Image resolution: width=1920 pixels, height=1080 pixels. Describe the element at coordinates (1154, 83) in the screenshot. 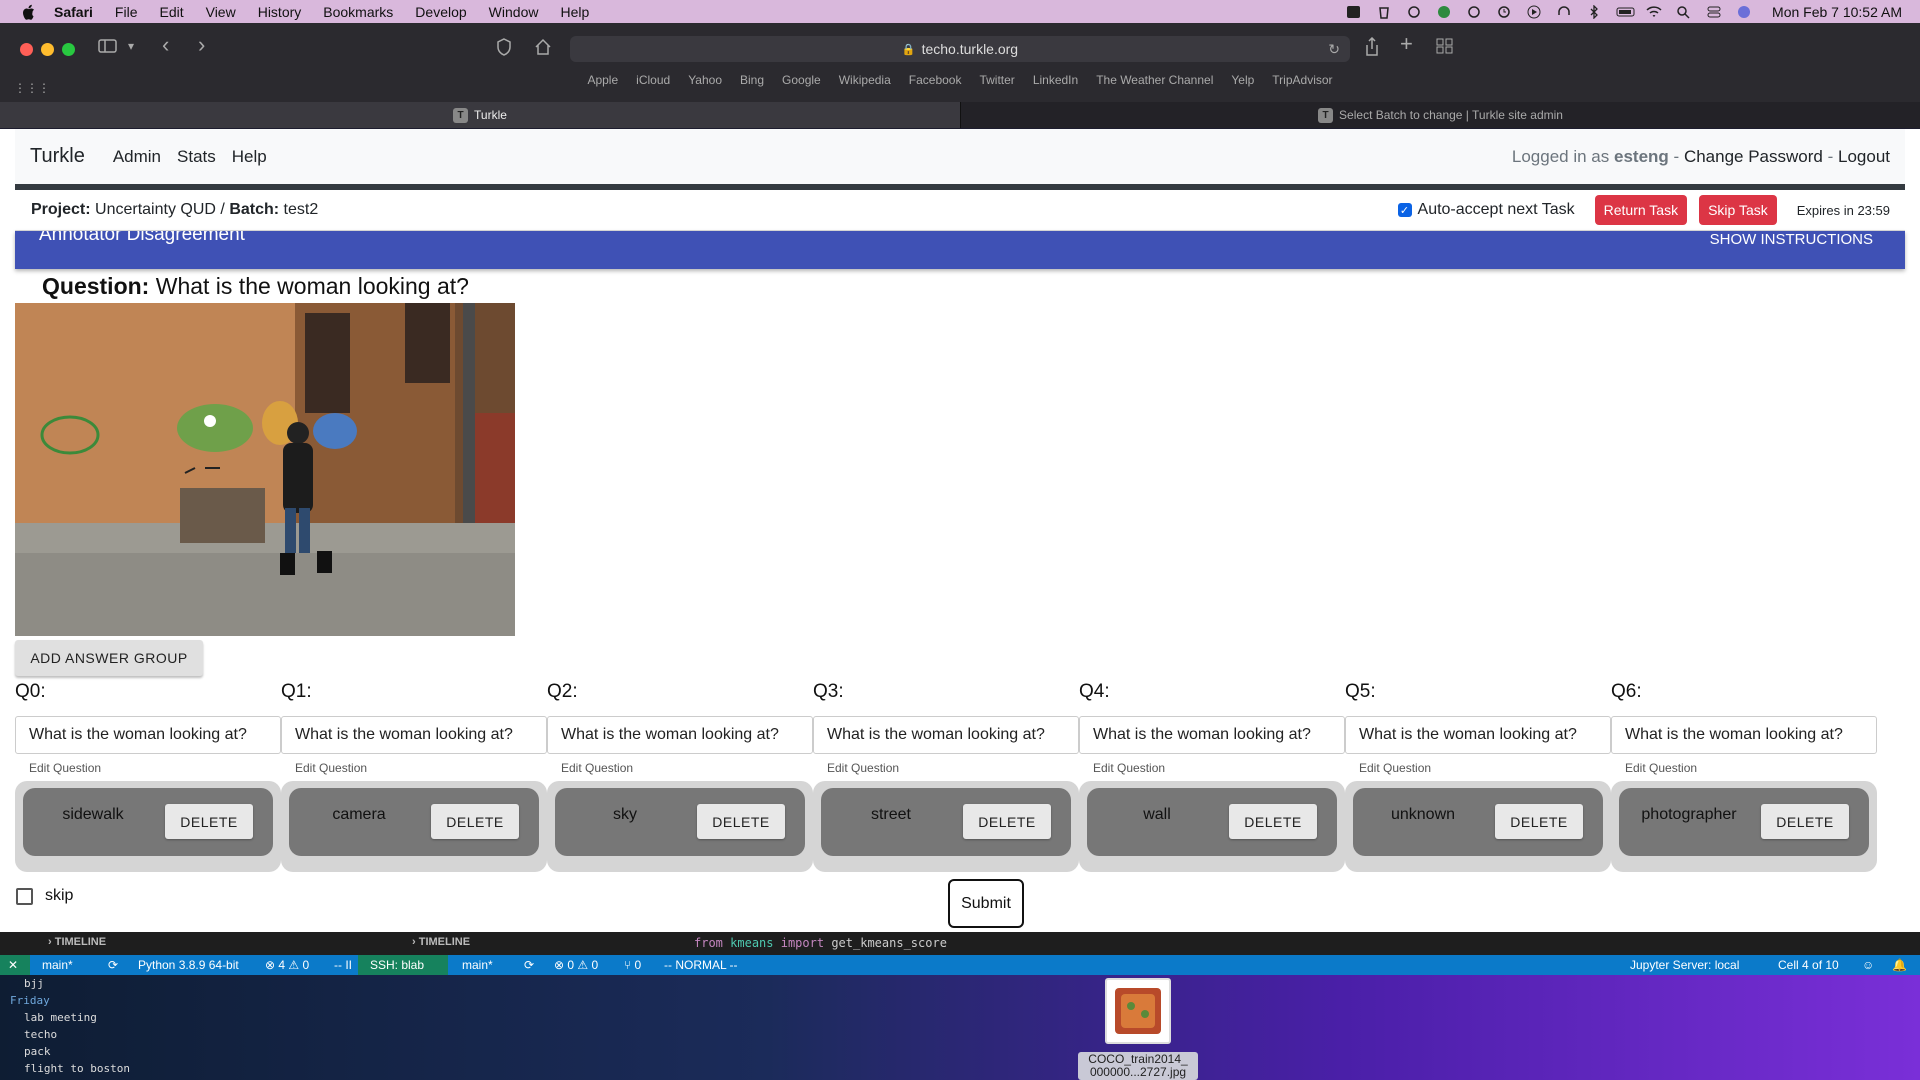

I see `favorite-weather-channel: The Weather Channel` at that location.